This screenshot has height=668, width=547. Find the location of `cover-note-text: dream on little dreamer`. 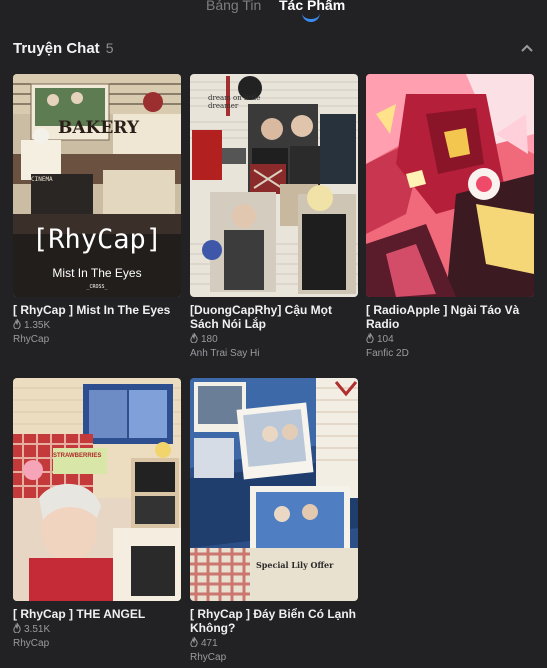

cover-note-text: dream on little dreamer is located at coordinates (234, 102).